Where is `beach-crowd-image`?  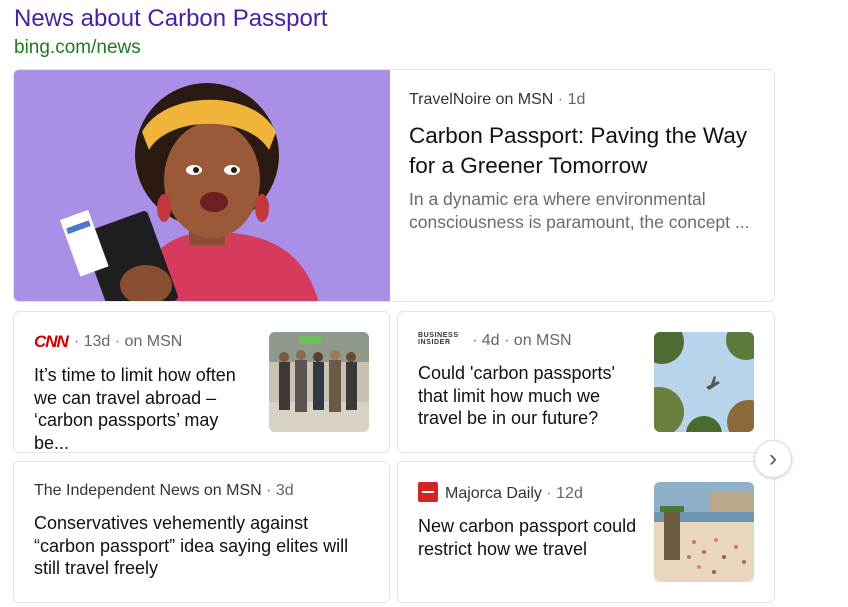
beach-crowd-image is located at coordinates (704, 532).